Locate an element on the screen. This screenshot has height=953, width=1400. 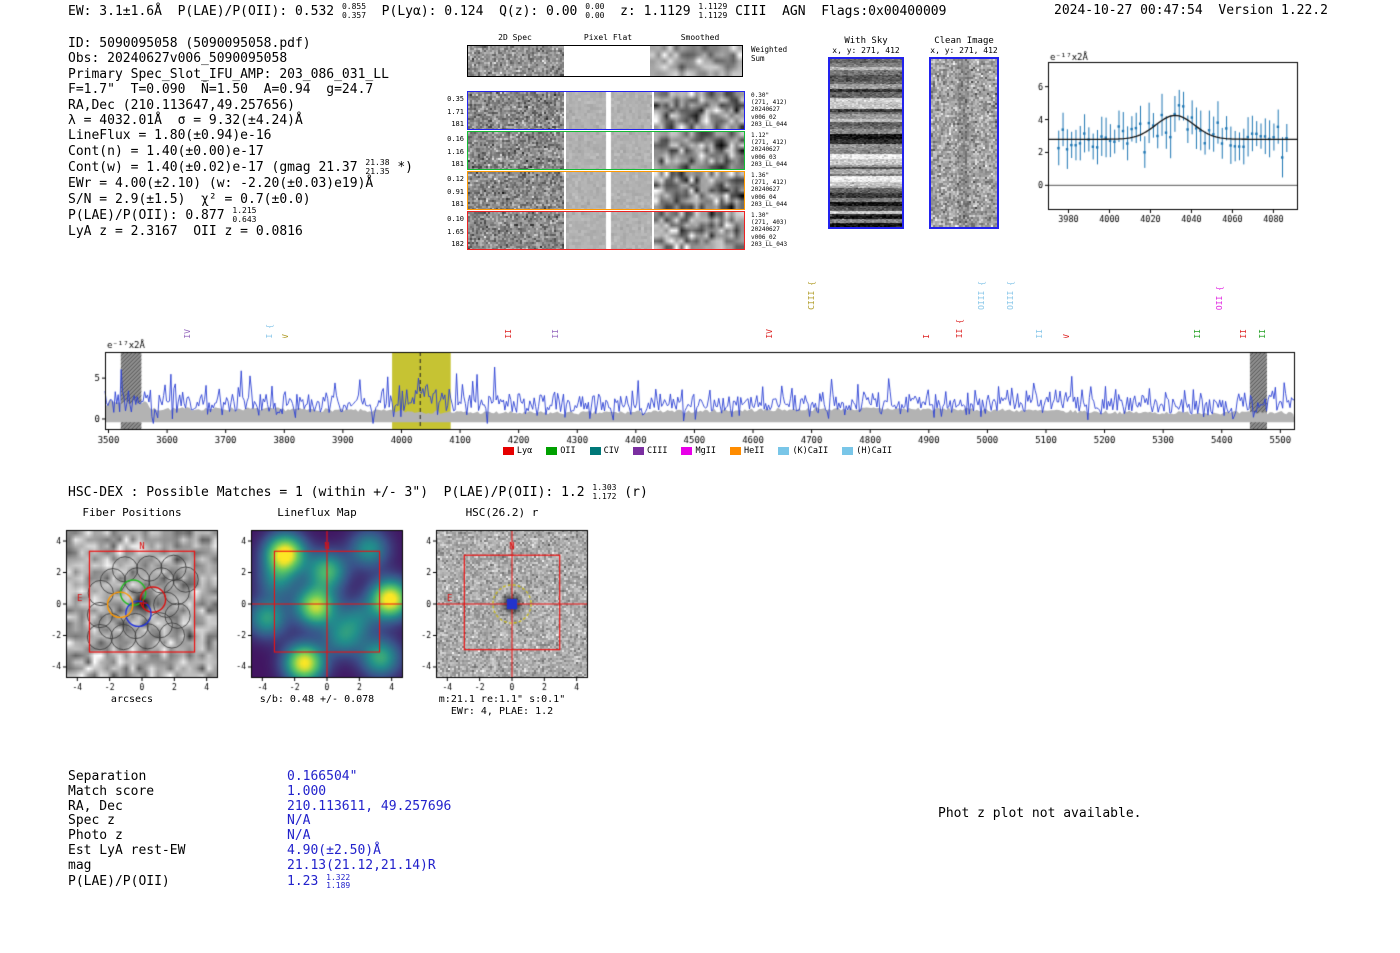
legend-item: OII is located at coordinates (561, 451).